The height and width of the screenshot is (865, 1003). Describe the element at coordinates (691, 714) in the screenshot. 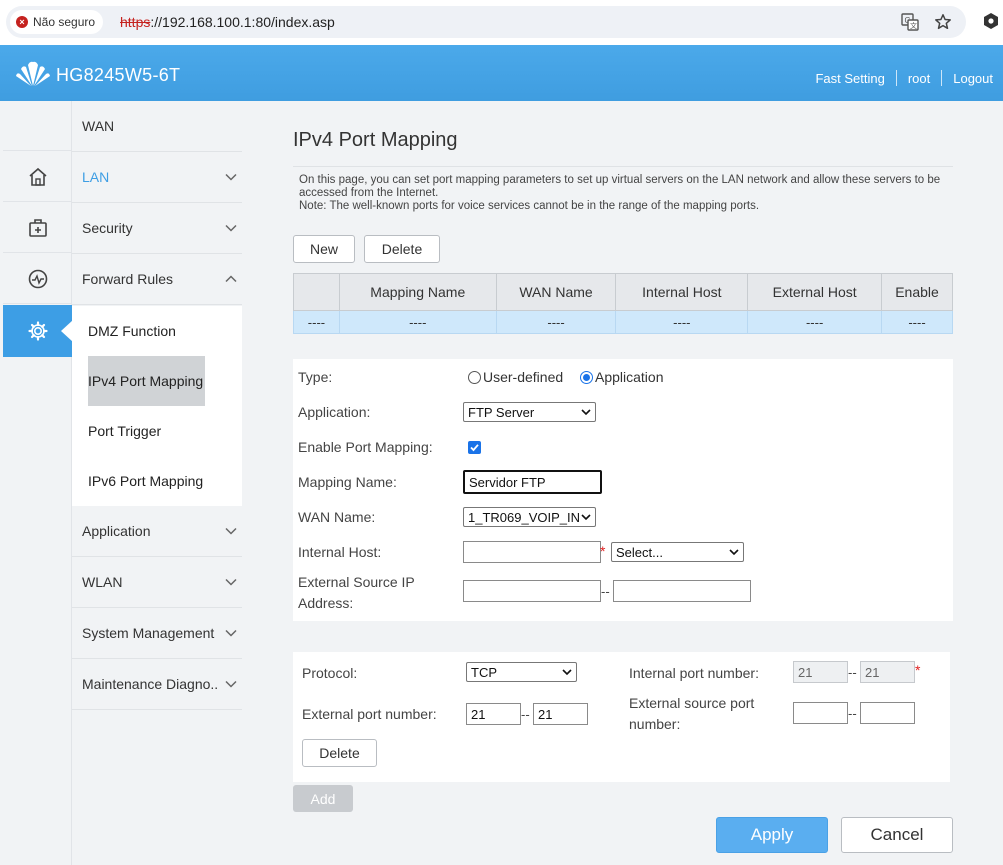

I see `external-source-port-label: External source port number:` at that location.